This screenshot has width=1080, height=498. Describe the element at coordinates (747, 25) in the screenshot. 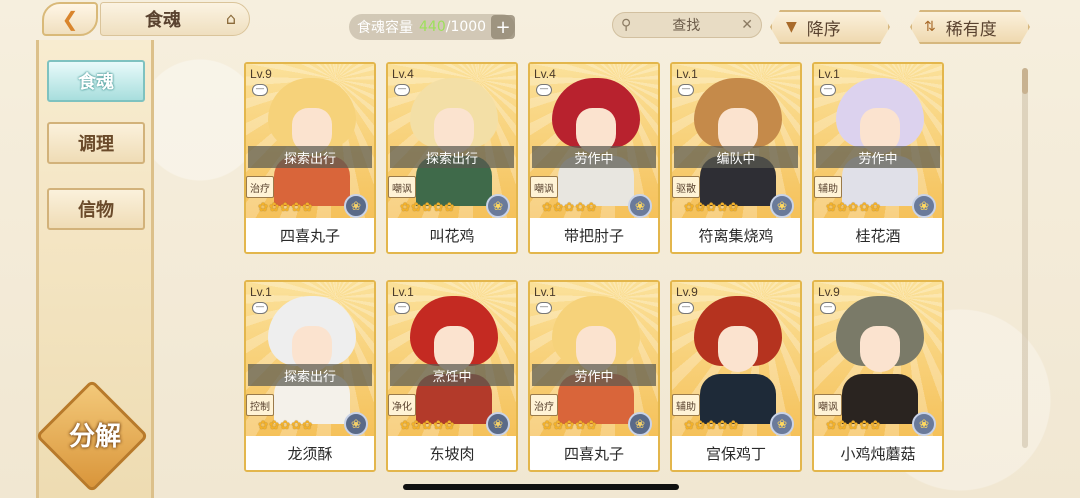

I see `close-icon: ✕` at that location.